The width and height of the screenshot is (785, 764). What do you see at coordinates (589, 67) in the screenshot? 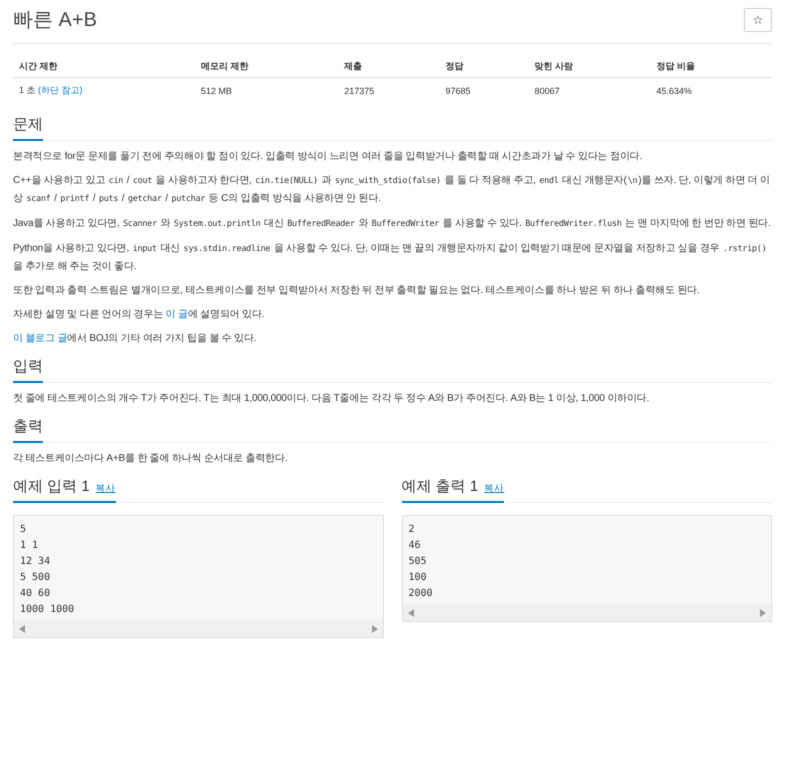
I see `column-header: 맞힌 사람` at bounding box center [589, 67].